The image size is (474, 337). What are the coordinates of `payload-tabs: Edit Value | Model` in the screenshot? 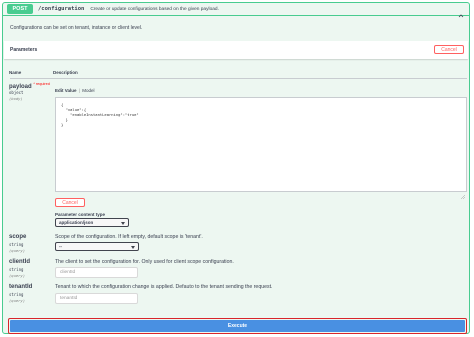 It's located at (74, 90).